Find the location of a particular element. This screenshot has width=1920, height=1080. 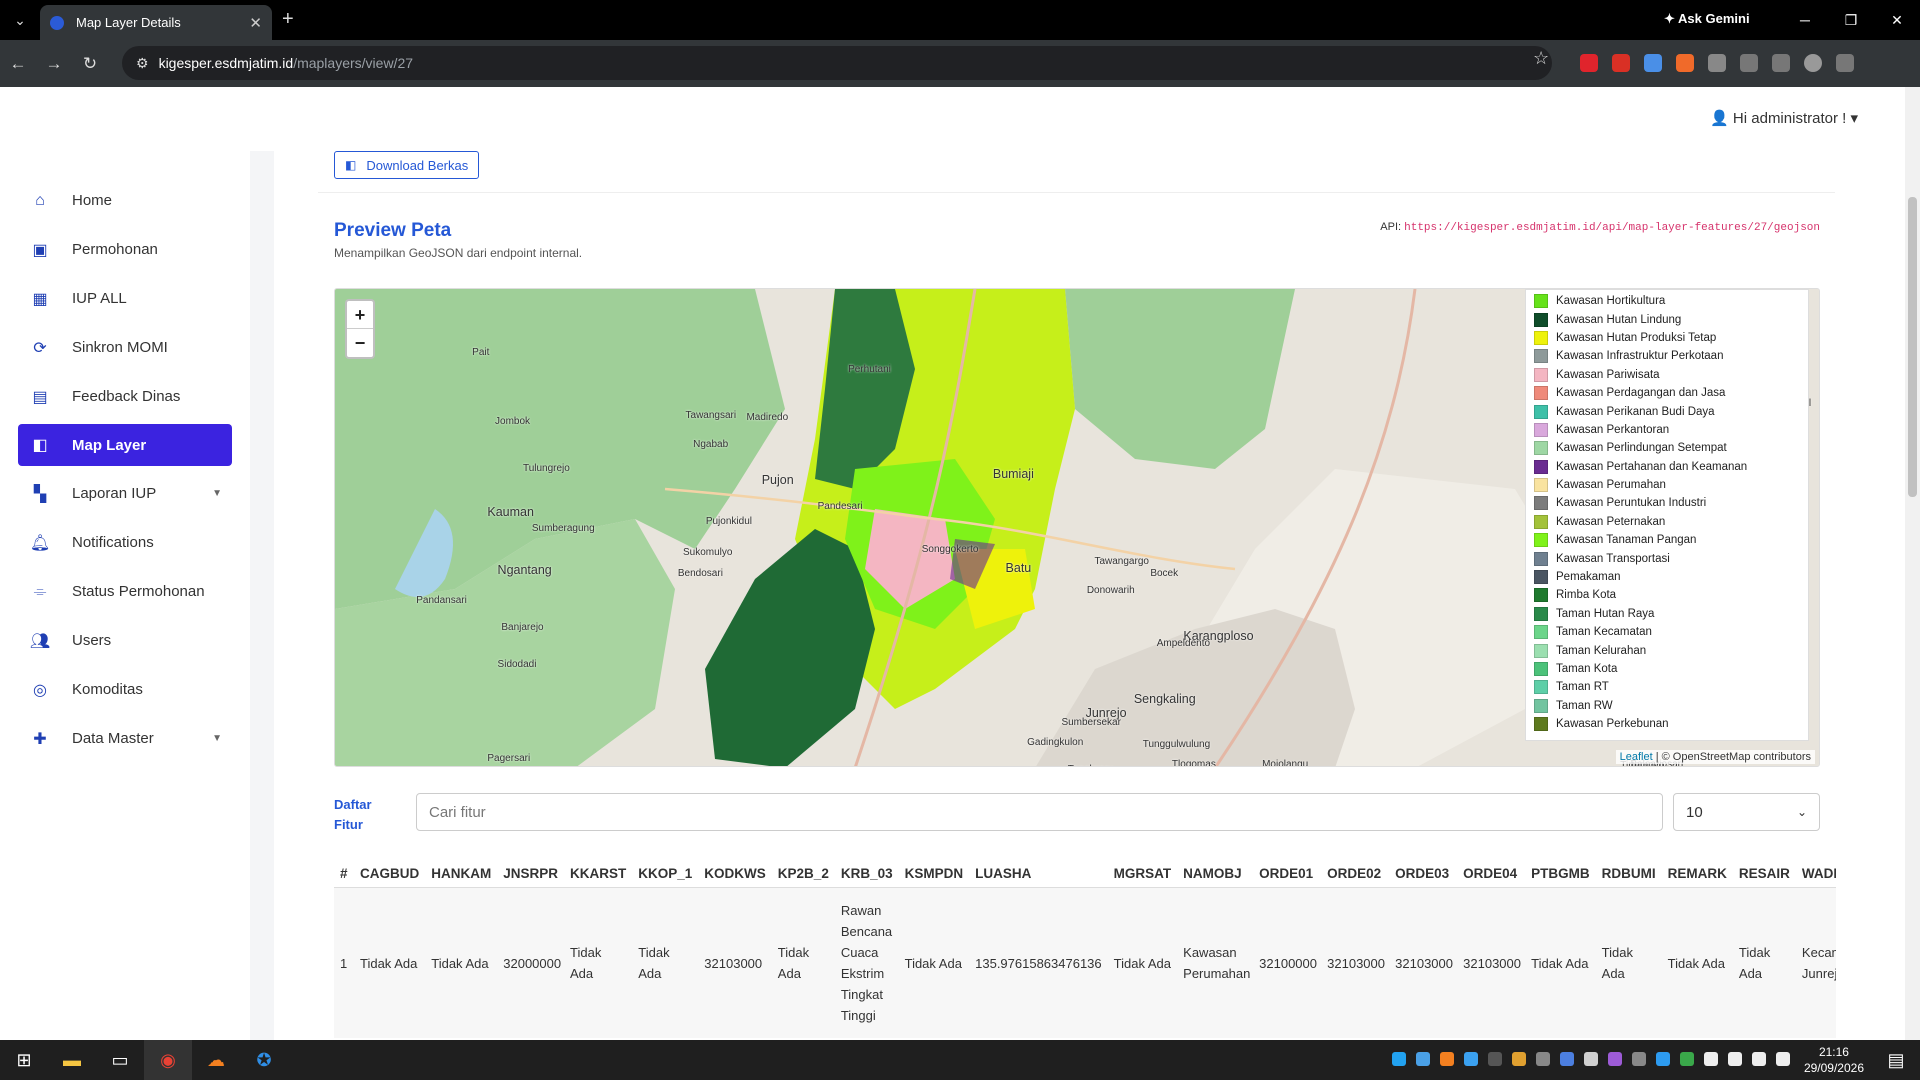

table-header-cell: ORDE01 is located at coordinates (1287, 874).